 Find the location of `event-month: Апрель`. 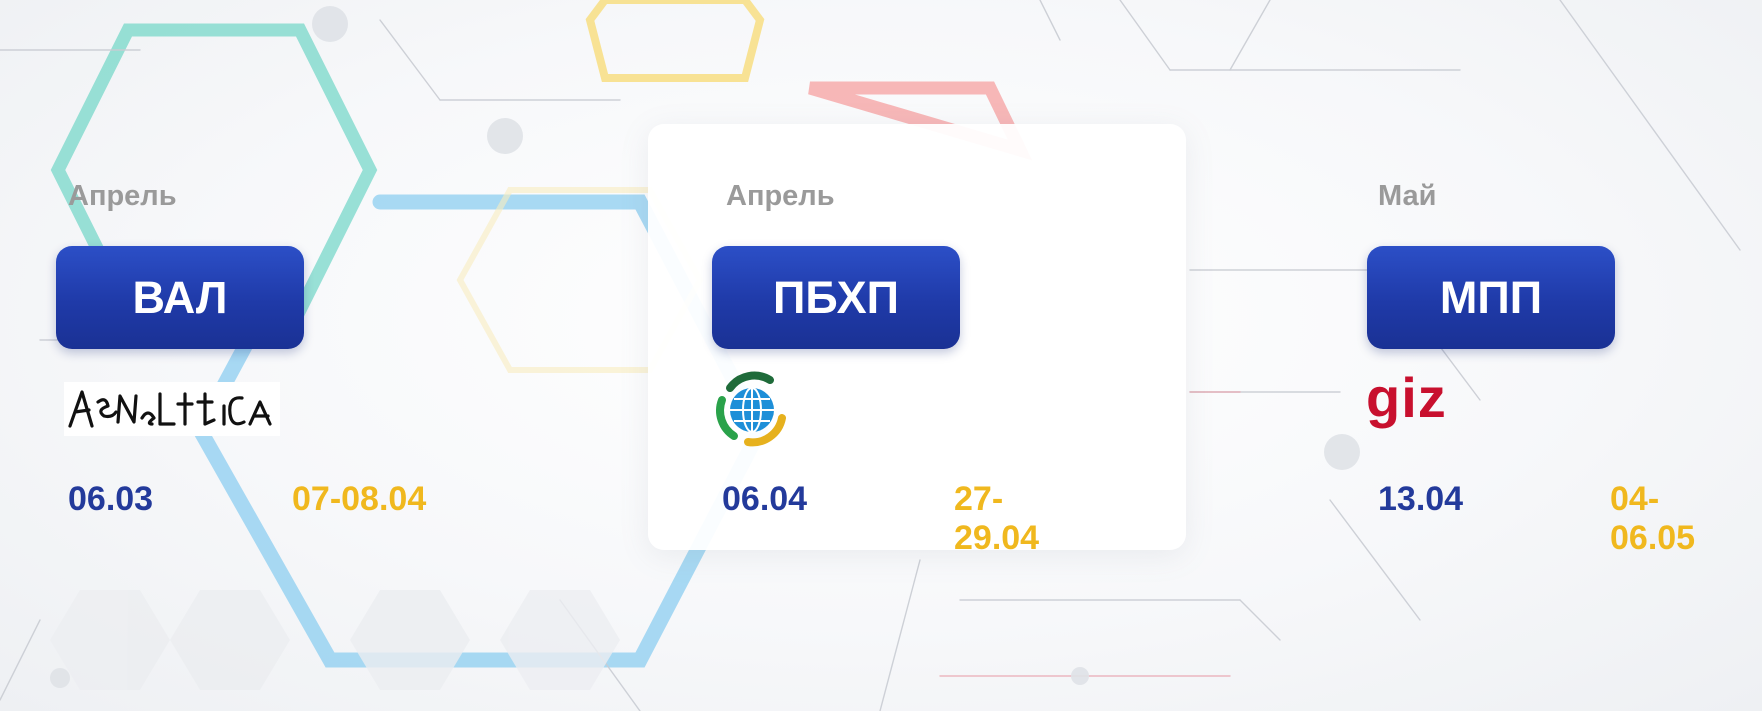

event-month: Апрель is located at coordinates (780, 196).